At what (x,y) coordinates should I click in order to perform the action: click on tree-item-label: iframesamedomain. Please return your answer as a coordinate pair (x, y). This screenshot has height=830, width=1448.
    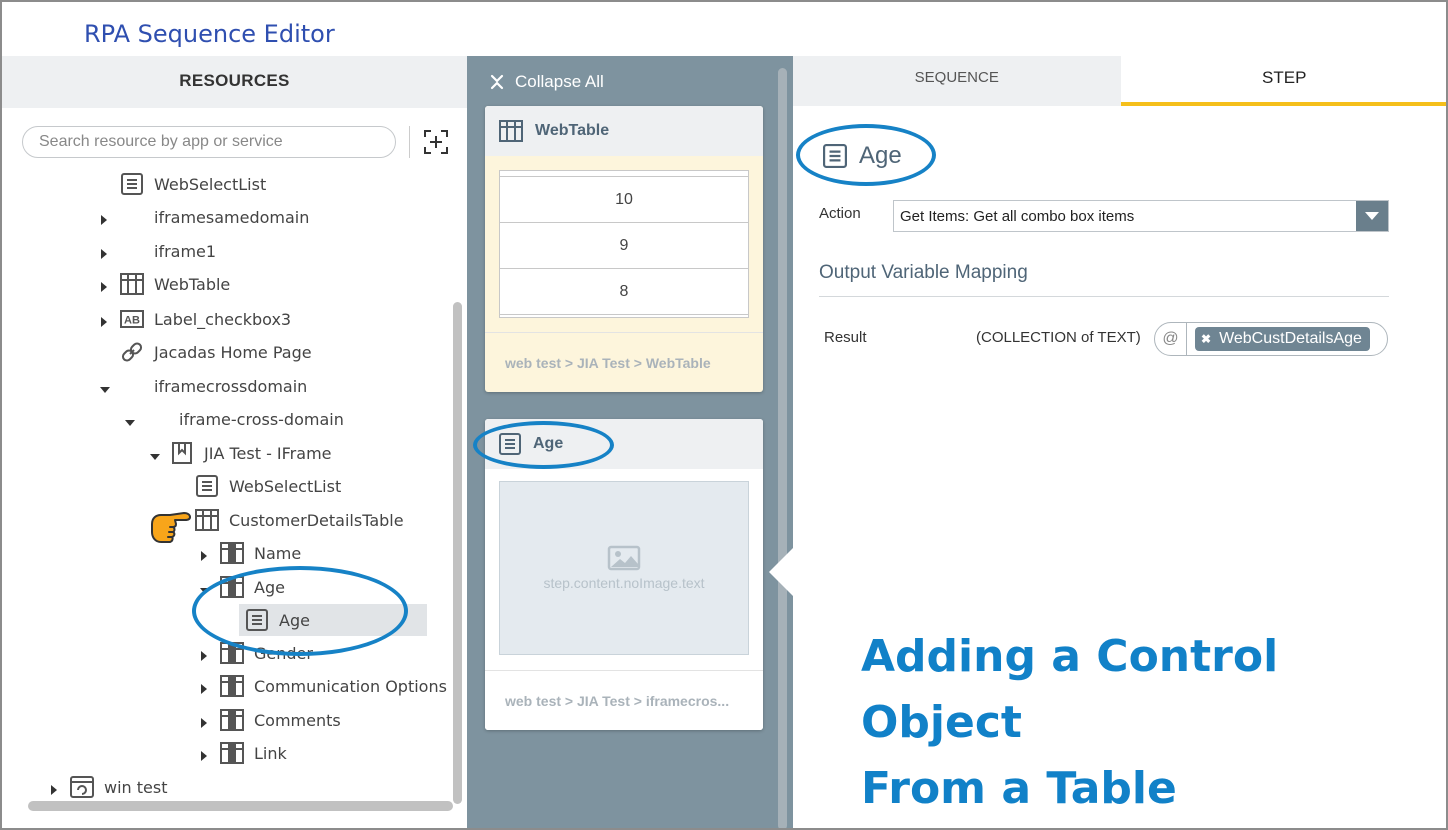
    Looking at the image, I should click on (232, 217).